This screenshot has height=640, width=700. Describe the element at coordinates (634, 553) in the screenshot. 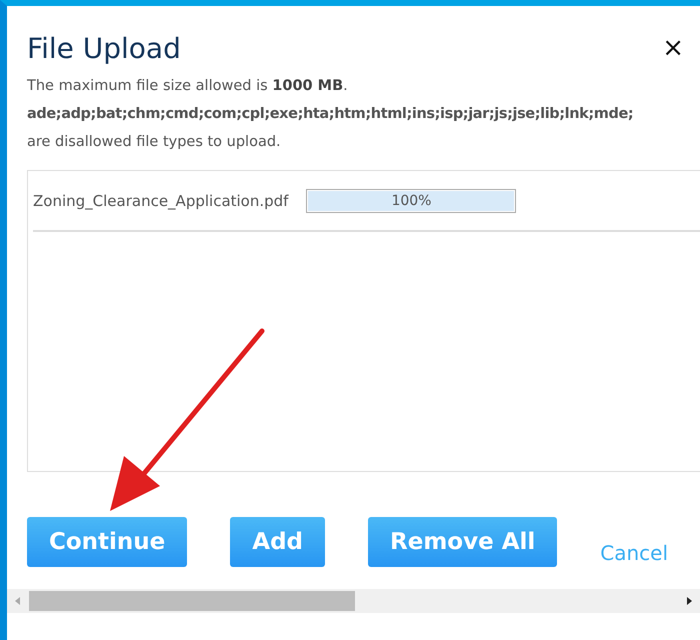

I see `cancel-link: Cancel` at that location.